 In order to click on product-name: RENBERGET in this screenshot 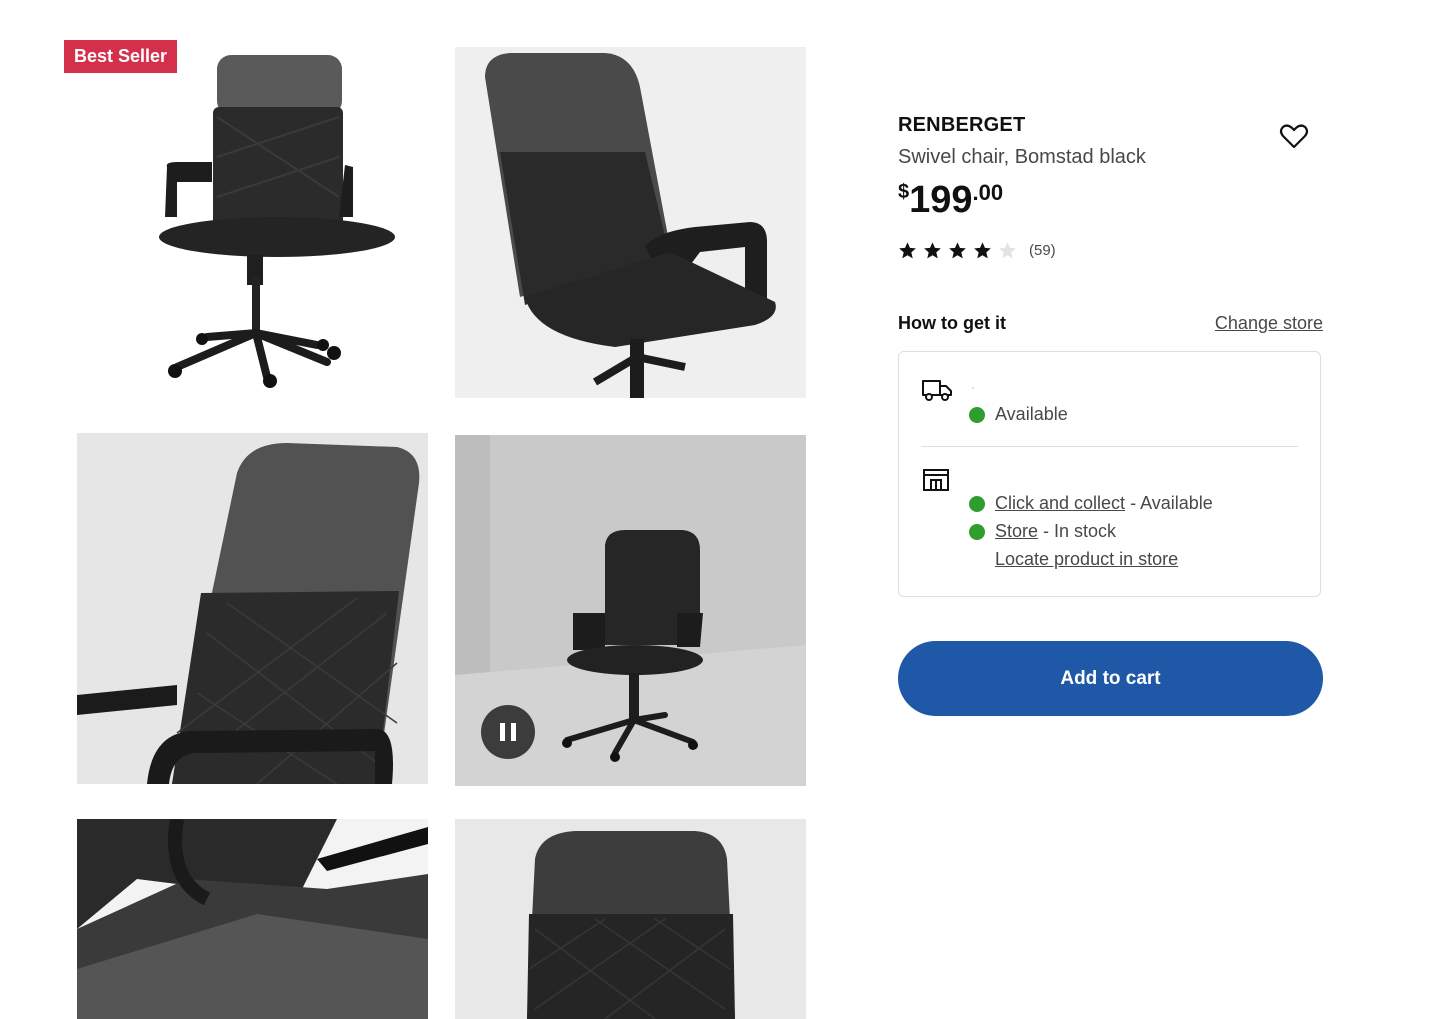, I will do `click(962, 125)`.